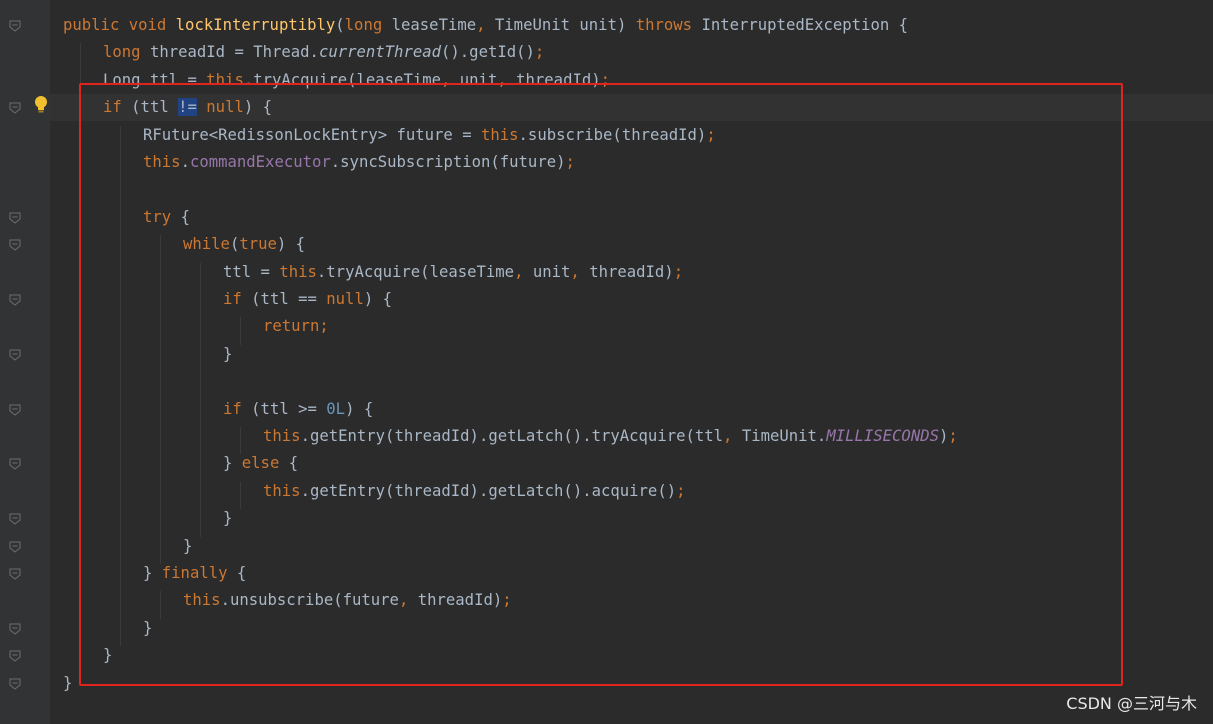 The height and width of the screenshot is (724, 1213). I want to click on code-token: ,, so click(485, 25).